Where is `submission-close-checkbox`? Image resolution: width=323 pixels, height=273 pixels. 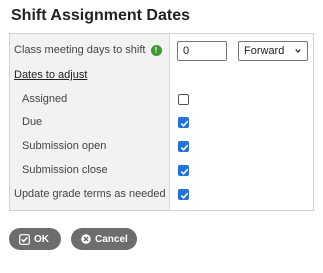 submission-close-checkbox is located at coordinates (183, 170).